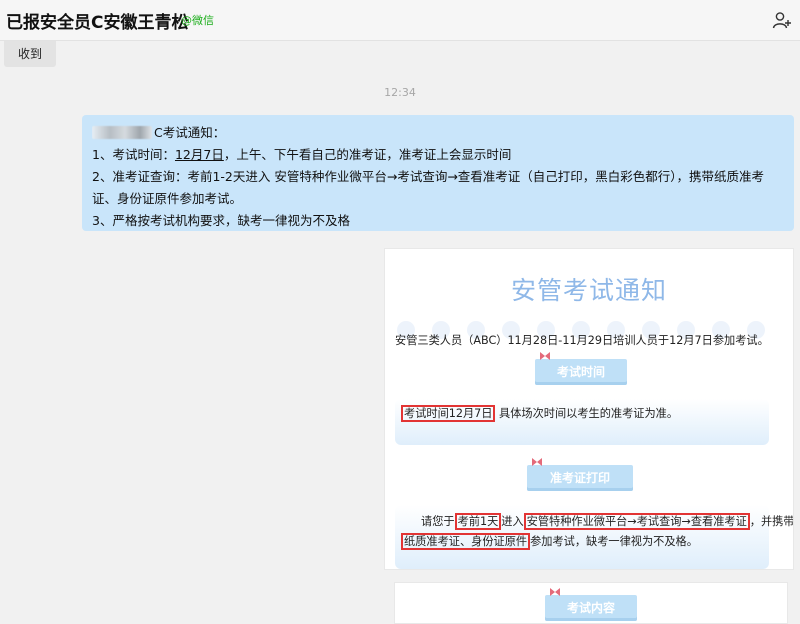  Describe the element at coordinates (197, 20) in the screenshot. I see `wechat-badge: @微信` at that location.